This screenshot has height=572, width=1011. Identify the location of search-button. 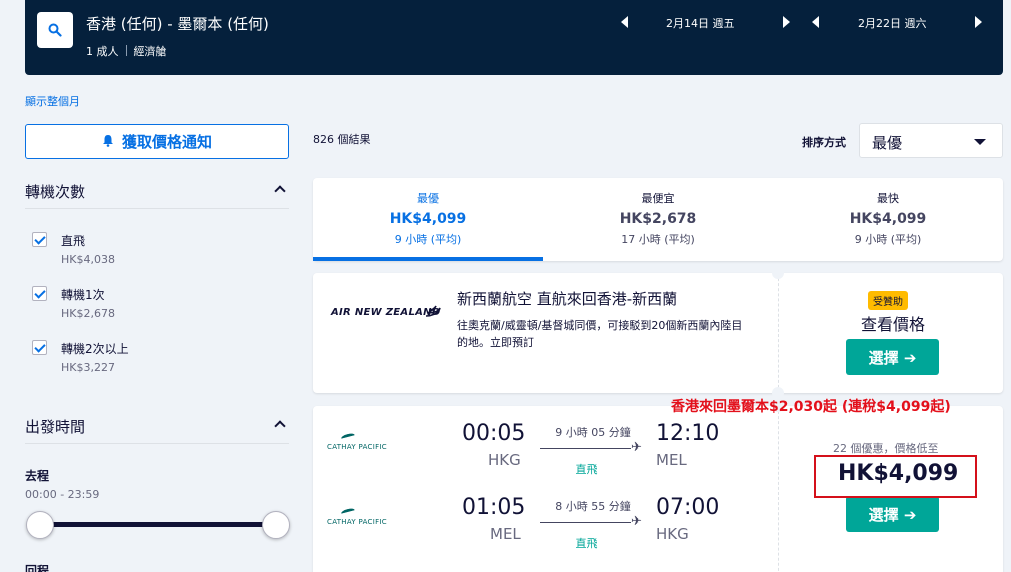
(55, 30).